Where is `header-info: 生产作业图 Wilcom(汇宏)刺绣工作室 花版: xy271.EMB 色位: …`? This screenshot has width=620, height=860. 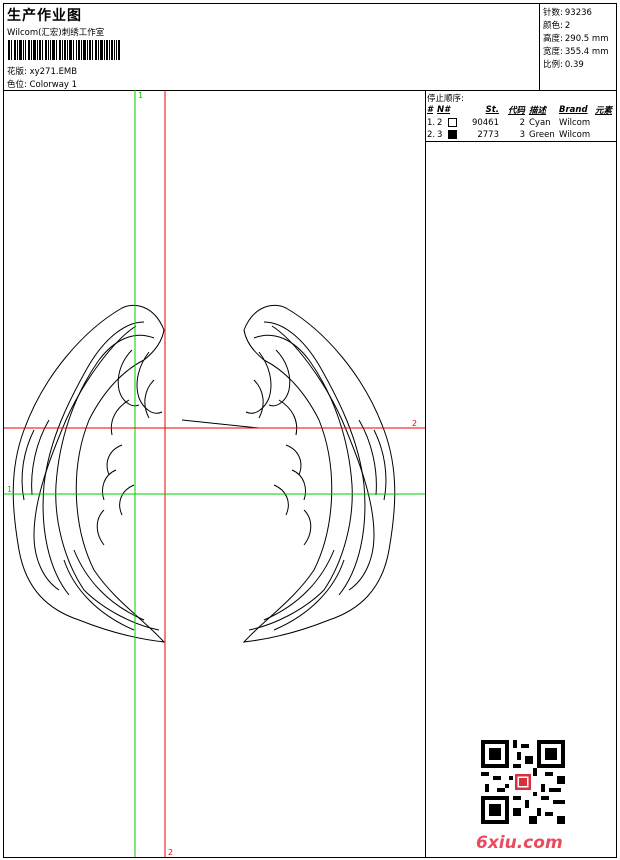 header-info: 生产作业图 Wilcom(汇宏)刺绣工作室 花版: xy271.EMB 色位: … is located at coordinates (272, 47).